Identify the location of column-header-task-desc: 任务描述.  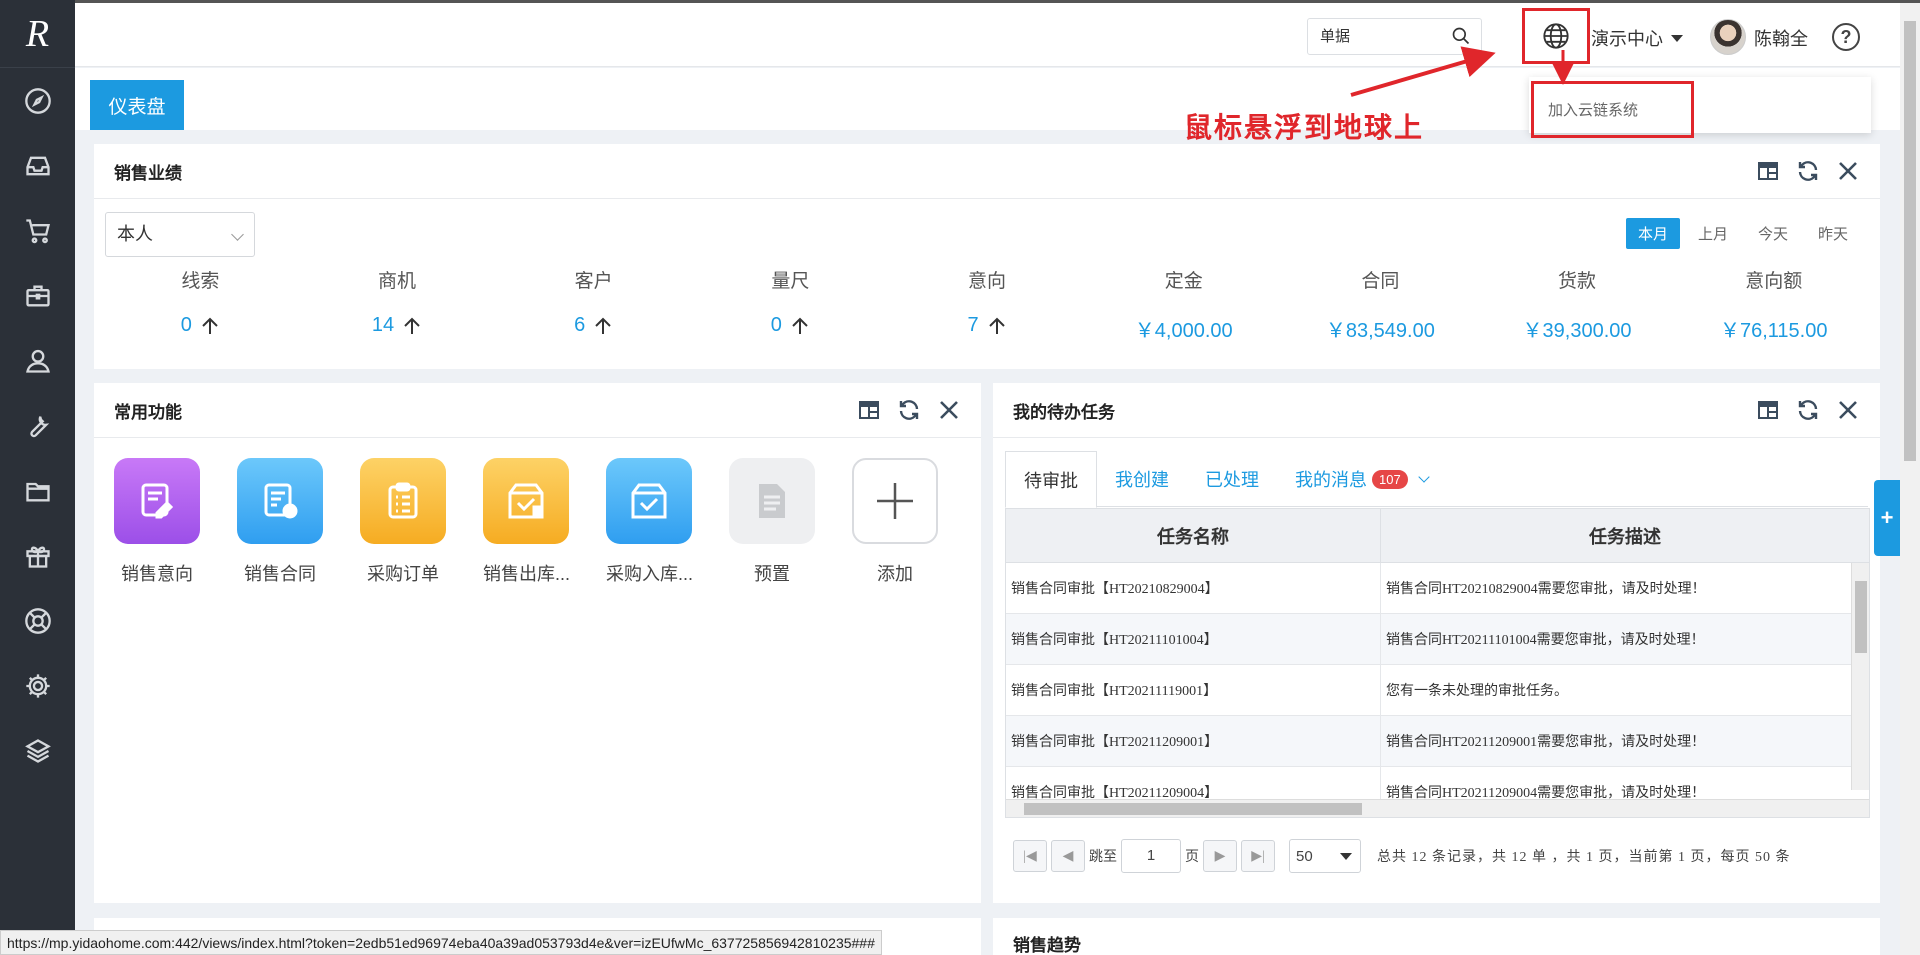
(1625, 535).